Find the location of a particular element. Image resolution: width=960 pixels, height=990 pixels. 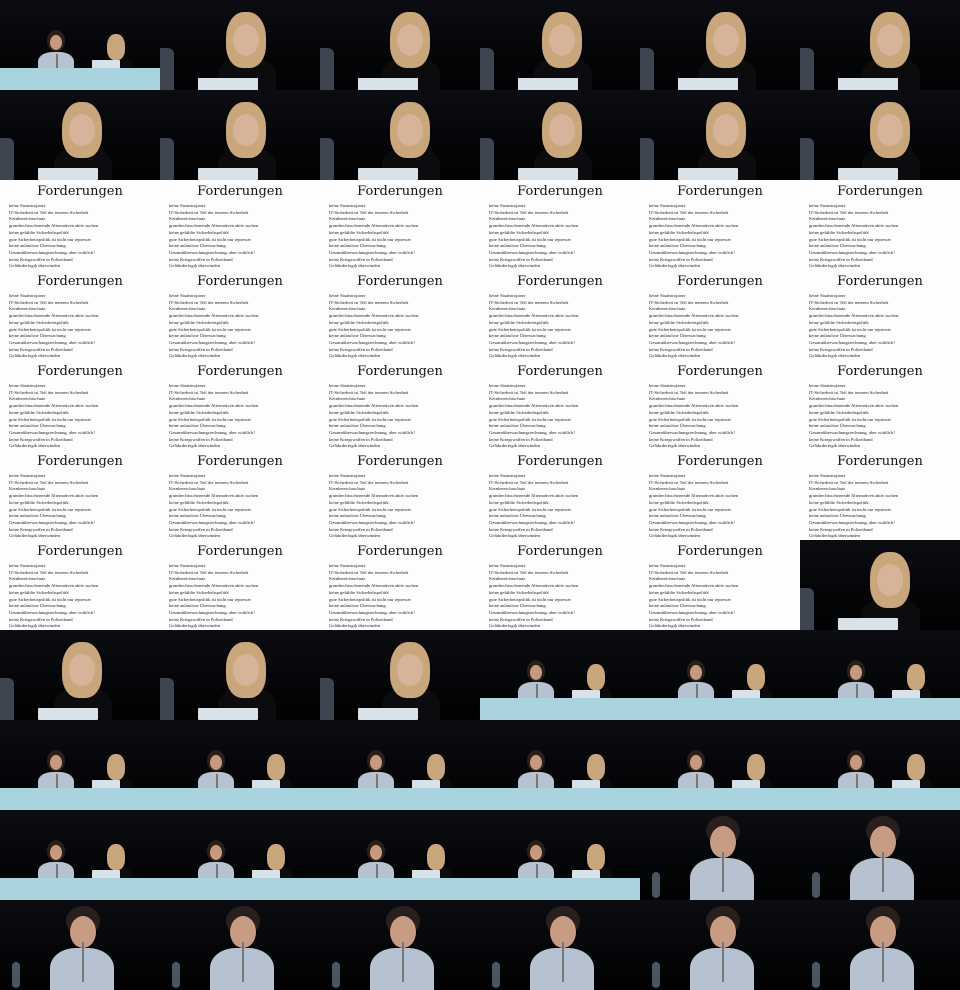

speaker-face is located at coordinates (890, 130).